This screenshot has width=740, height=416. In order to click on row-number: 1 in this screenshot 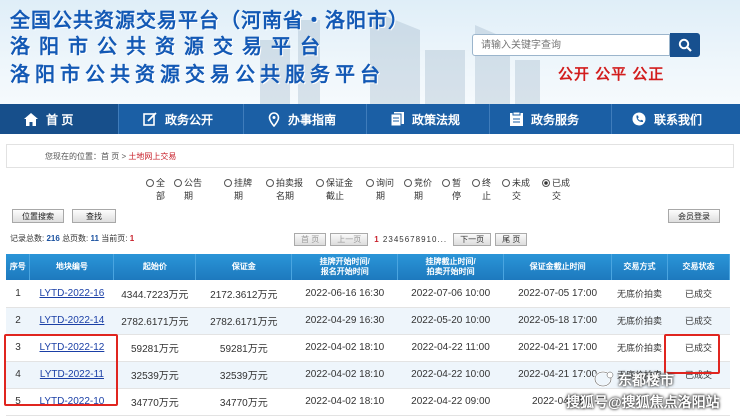, I will do `click(18, 294)`.